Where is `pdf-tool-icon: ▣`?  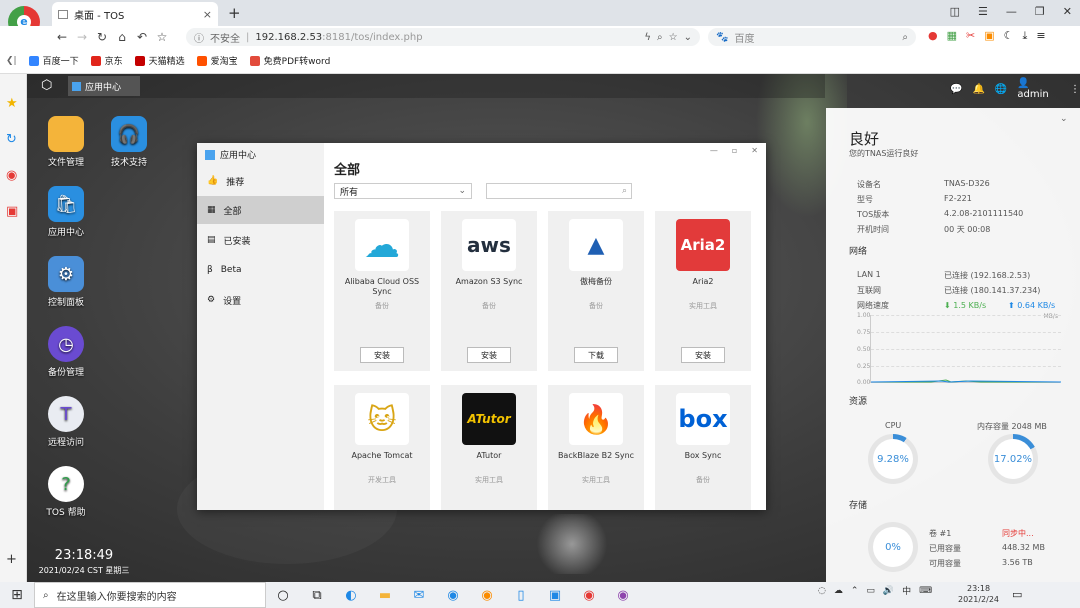 pdf-tool-icon: ▣ is located at coordinates (12, 211).